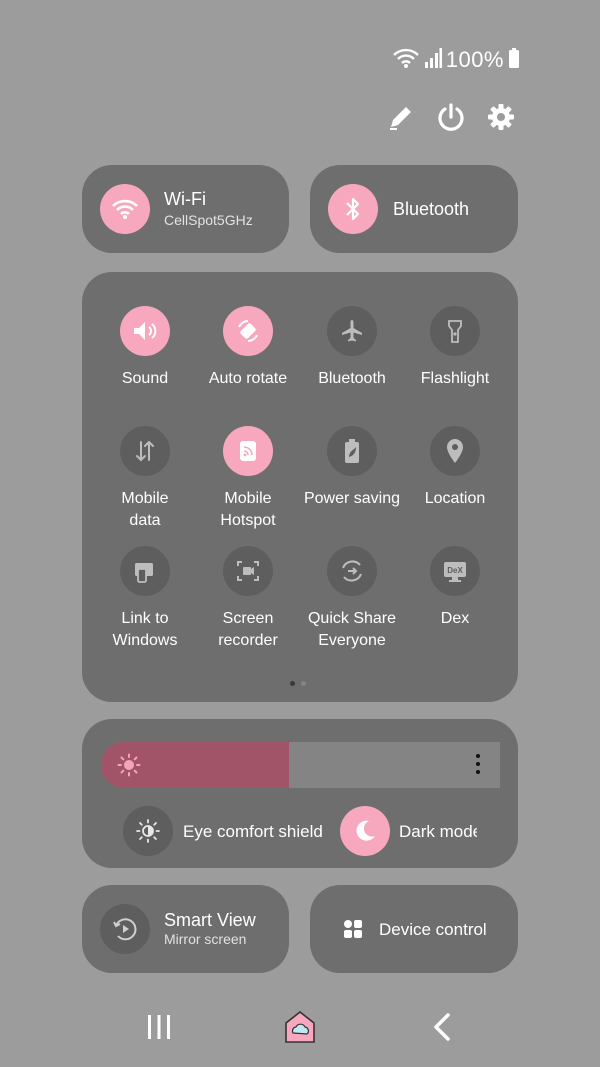 This screenshot has width=600, height=1067. Describe the element at coordinates (455, 618) in the screenshot. I see `quick-tile-label: Dex` at that location.